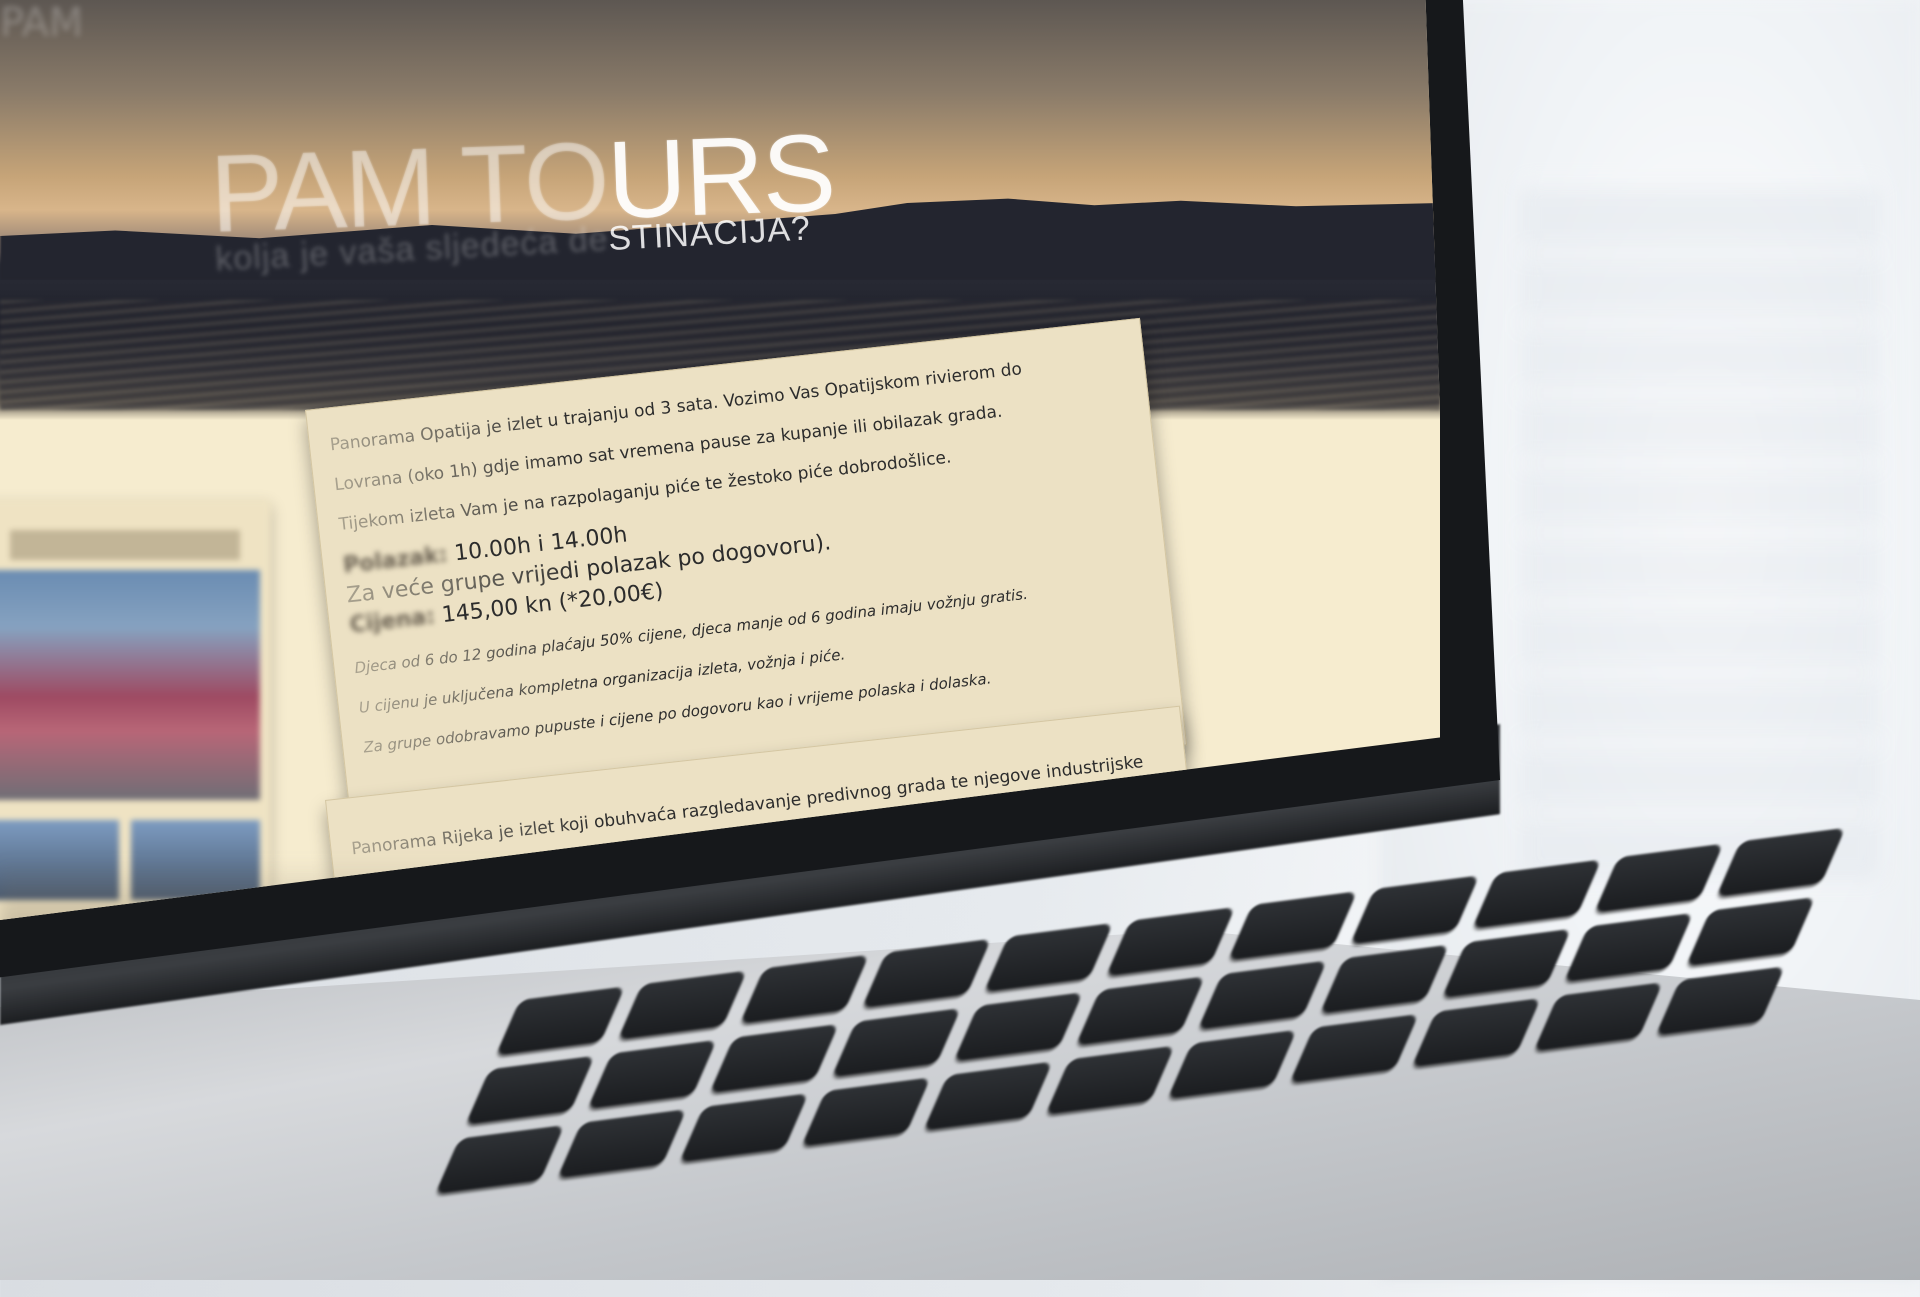  I want to click on price-label: Cijena:, so click(392, 621).